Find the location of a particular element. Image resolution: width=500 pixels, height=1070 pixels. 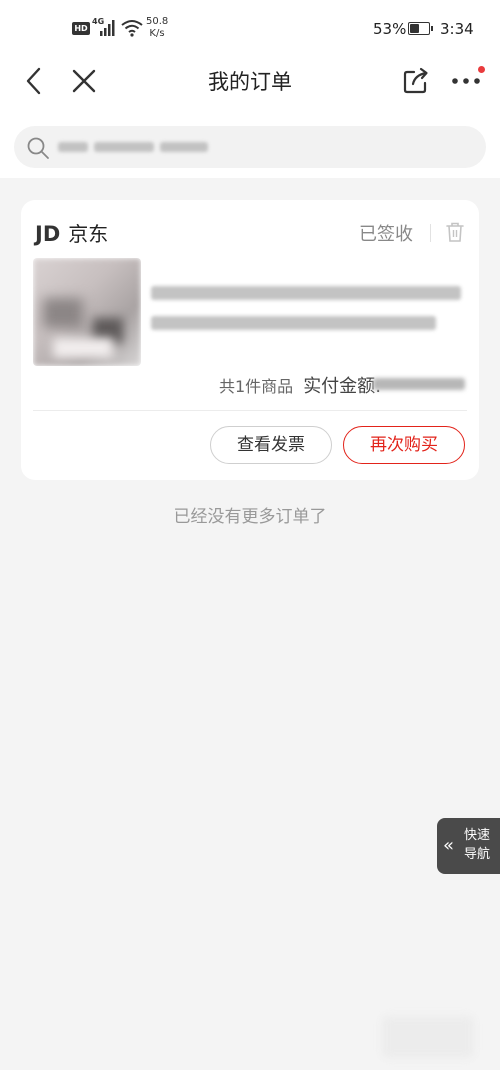

paid-amount-label: 实付金额: is located at coordinates (342, 386).